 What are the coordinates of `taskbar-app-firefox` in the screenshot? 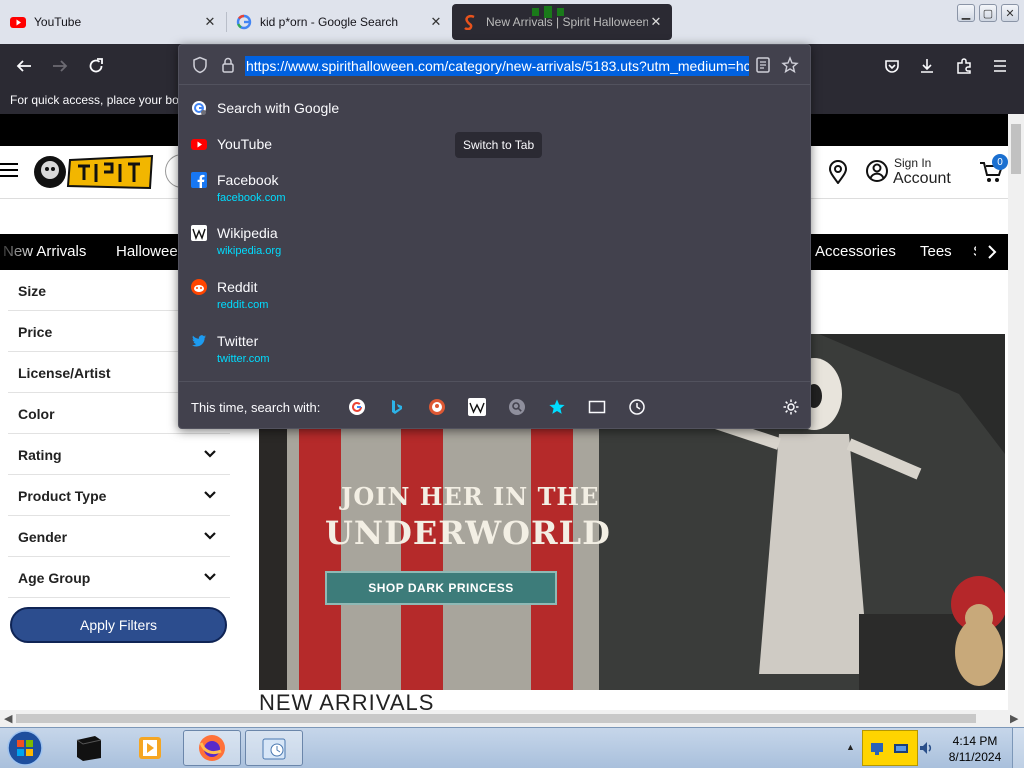 It's located at (212, 748).